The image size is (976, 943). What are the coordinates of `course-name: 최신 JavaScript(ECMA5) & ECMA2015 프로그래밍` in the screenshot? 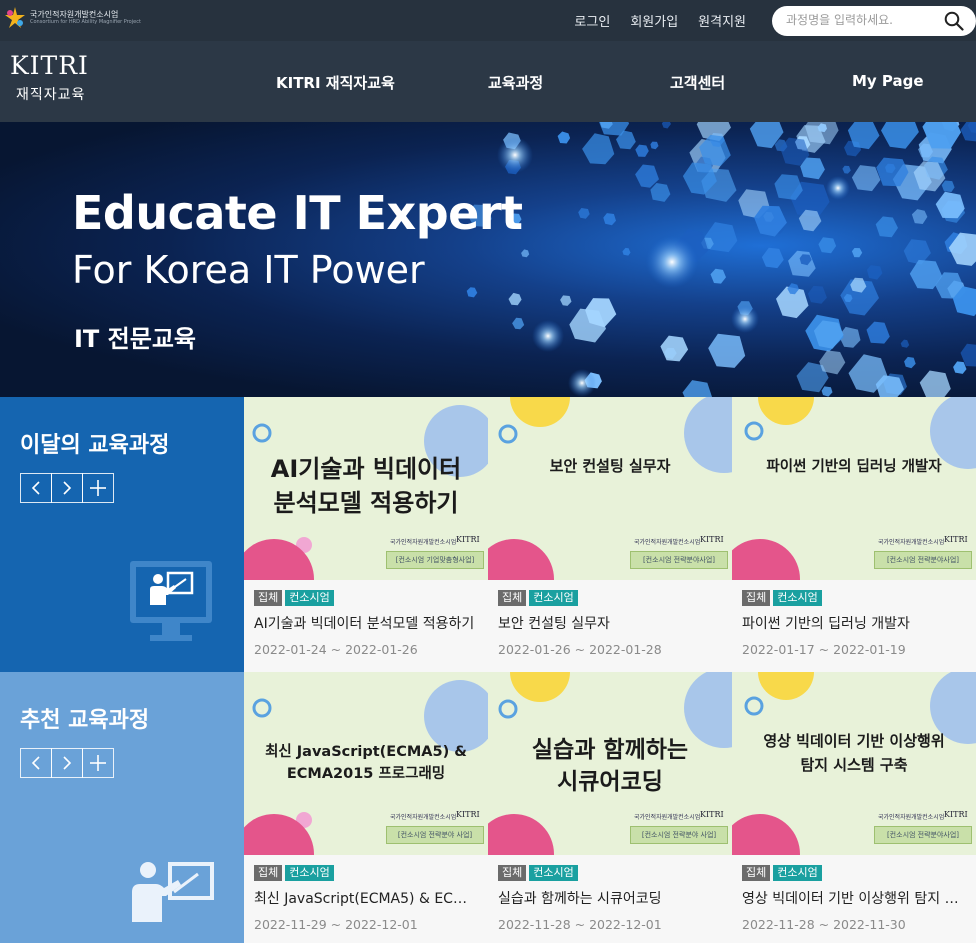 It's located at (365, 898).